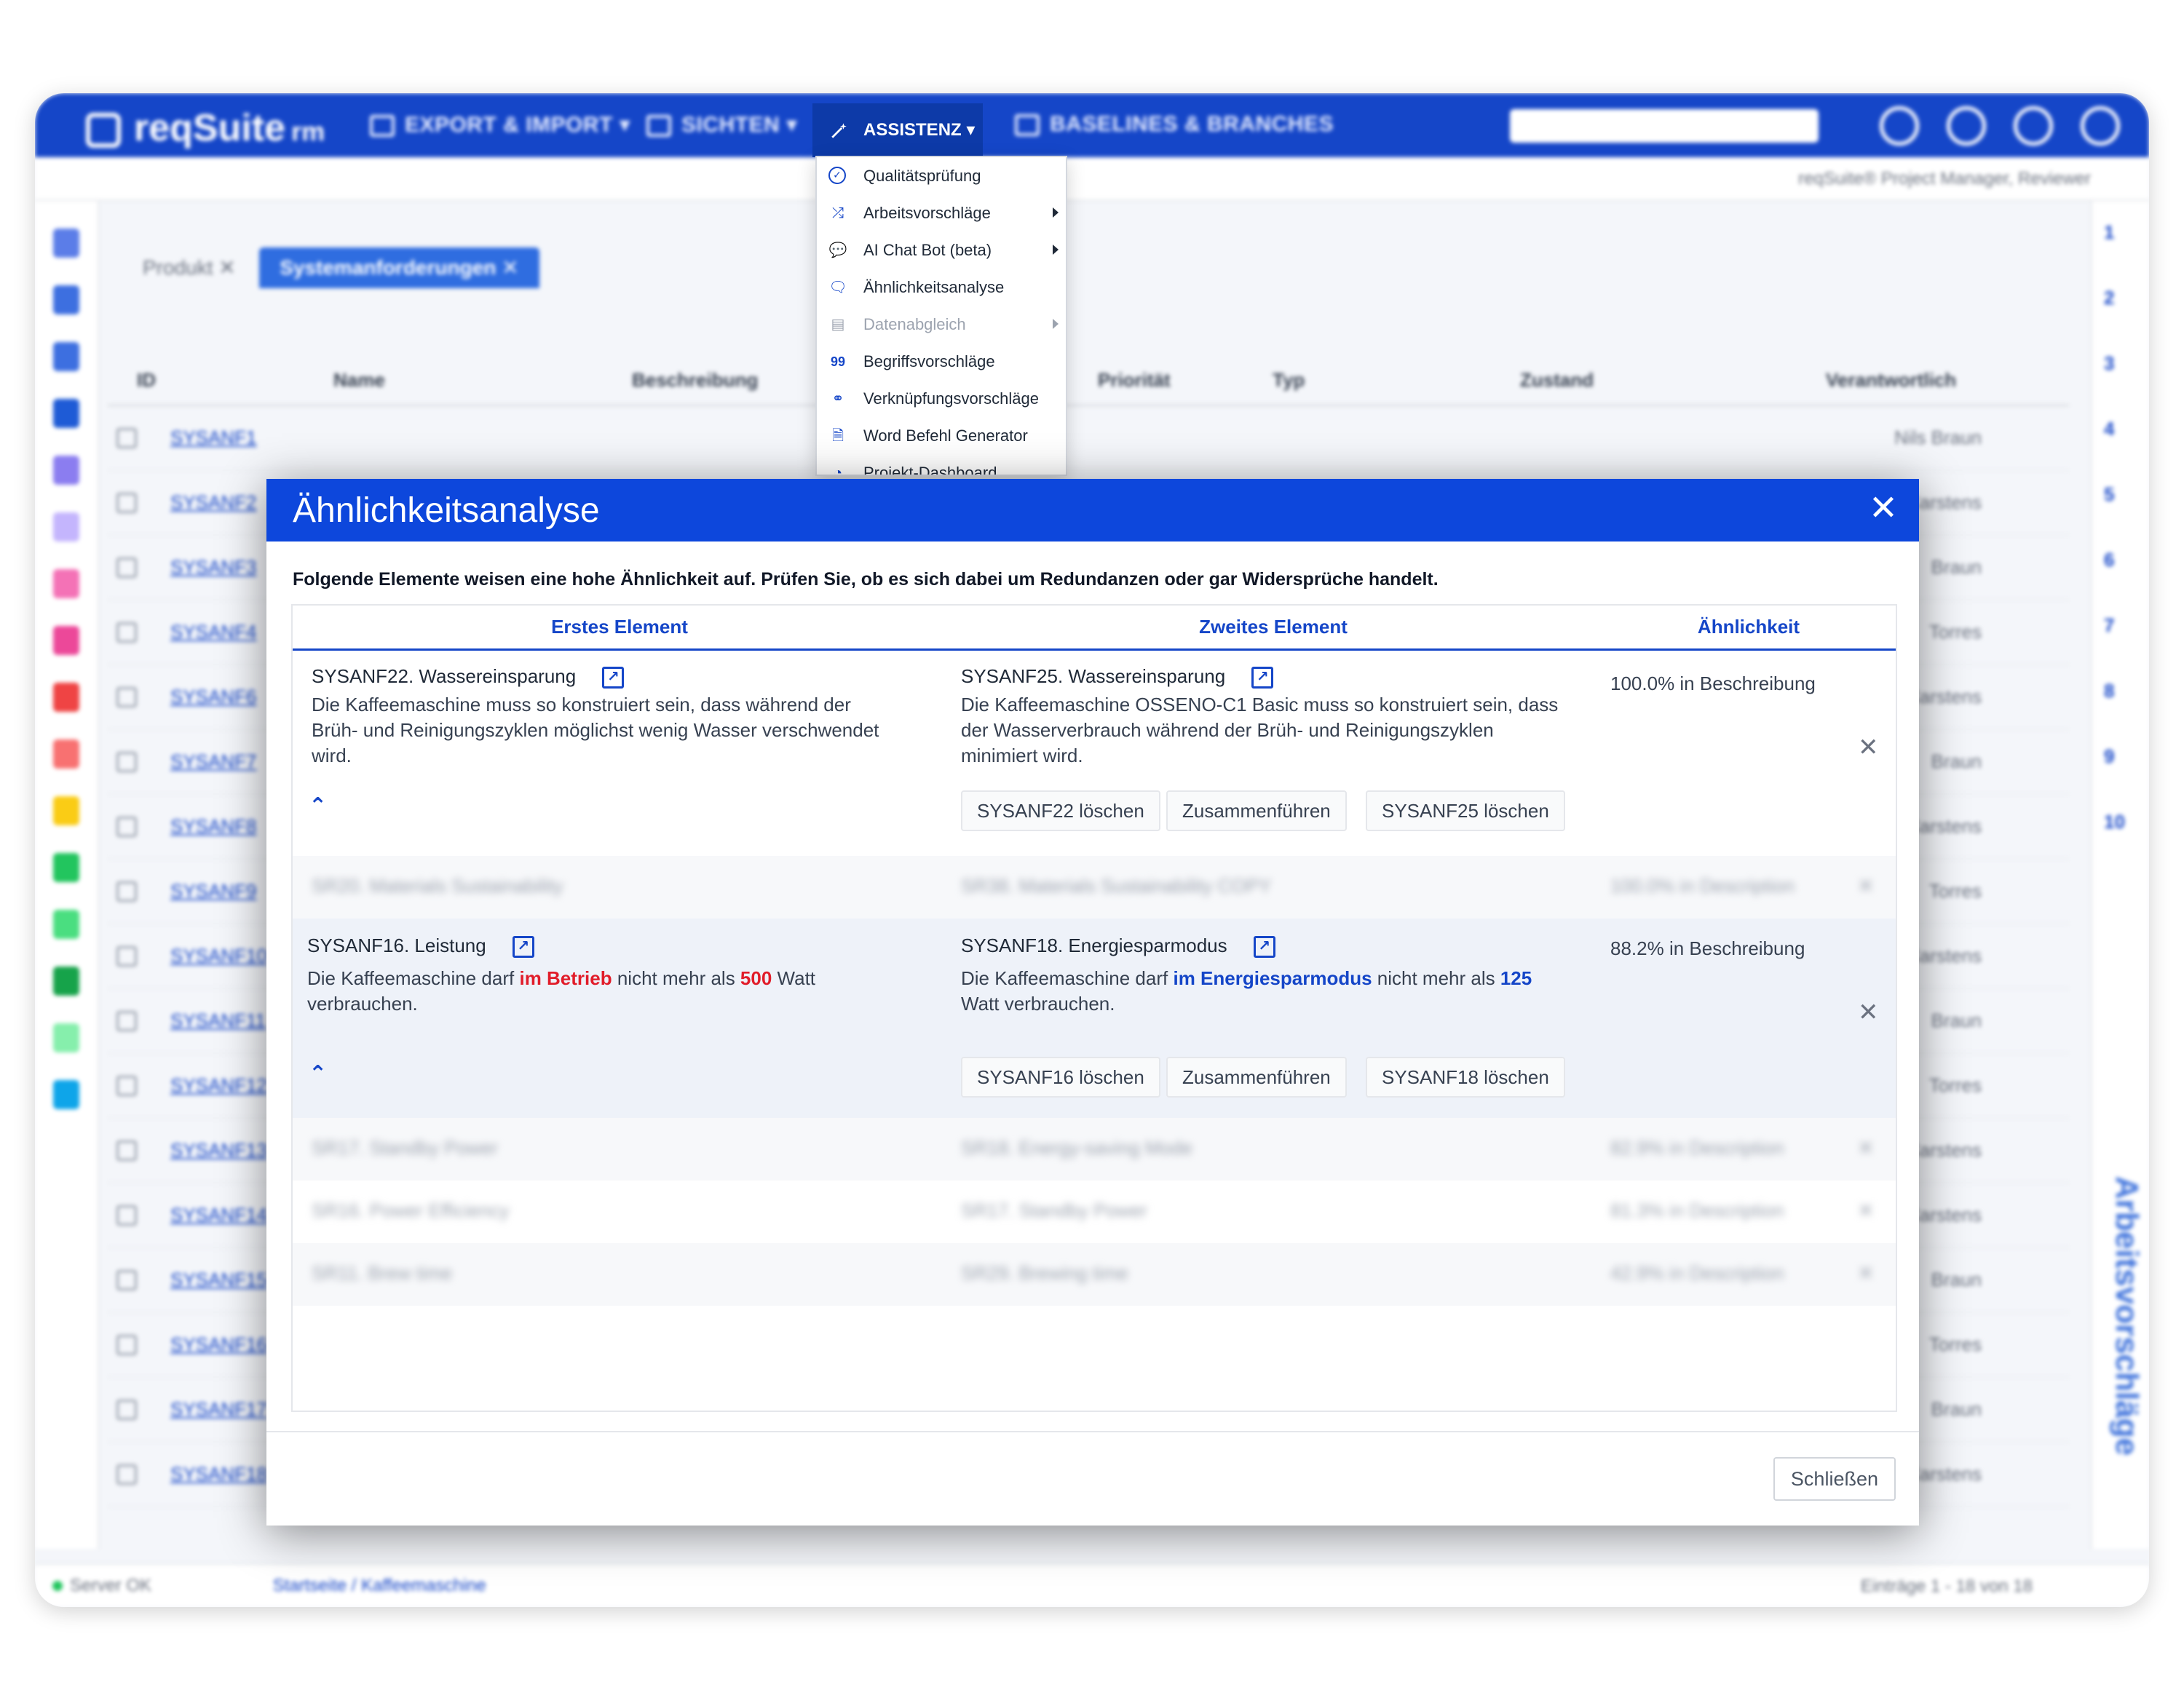  I want to click on row-id-link: SYSANF1, so click(228, 438).